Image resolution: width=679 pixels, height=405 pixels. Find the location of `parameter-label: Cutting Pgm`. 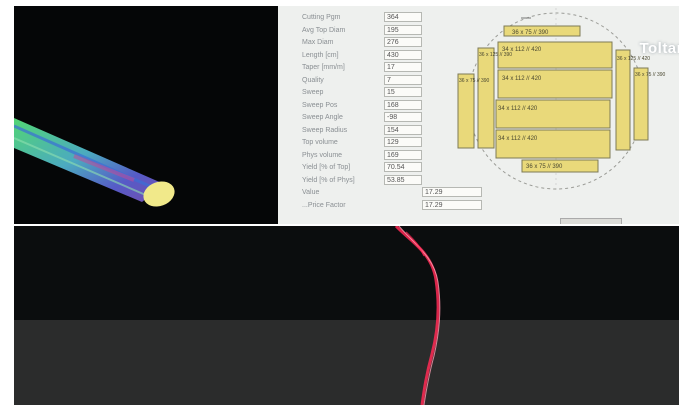

parameter-label: Cutting Pgm is located at coordinates (321, 17).